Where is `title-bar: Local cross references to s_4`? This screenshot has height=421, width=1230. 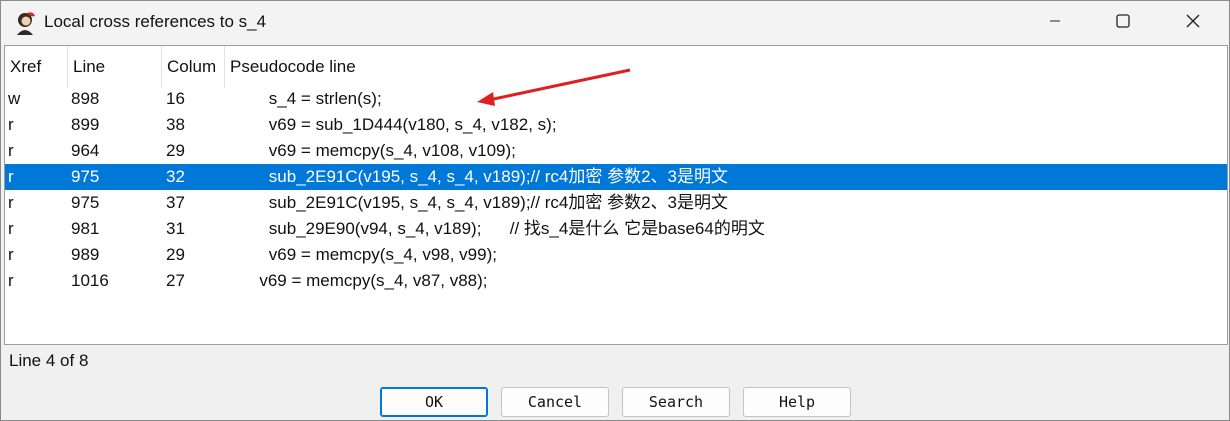
title-bar: Local cross references to s_4 is located at coordinates (615, 23).